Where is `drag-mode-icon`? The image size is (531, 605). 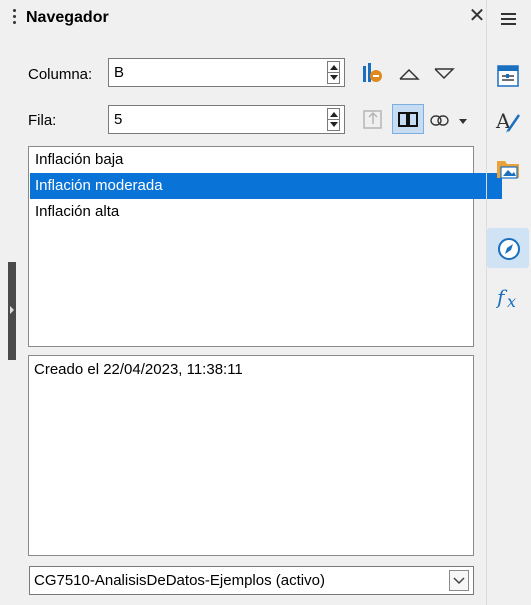 drag-mode-icon is located at coordinates (451, 121).